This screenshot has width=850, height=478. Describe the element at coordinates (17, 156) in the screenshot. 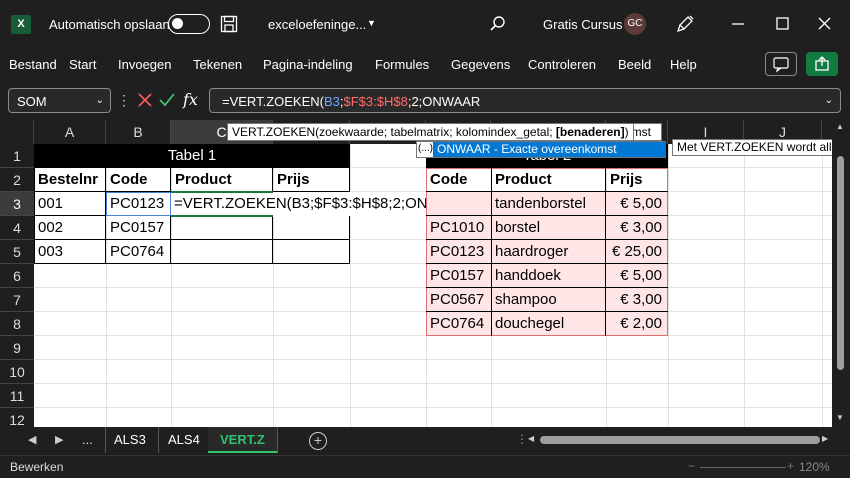

I see `row-header-1: 1` at that location.